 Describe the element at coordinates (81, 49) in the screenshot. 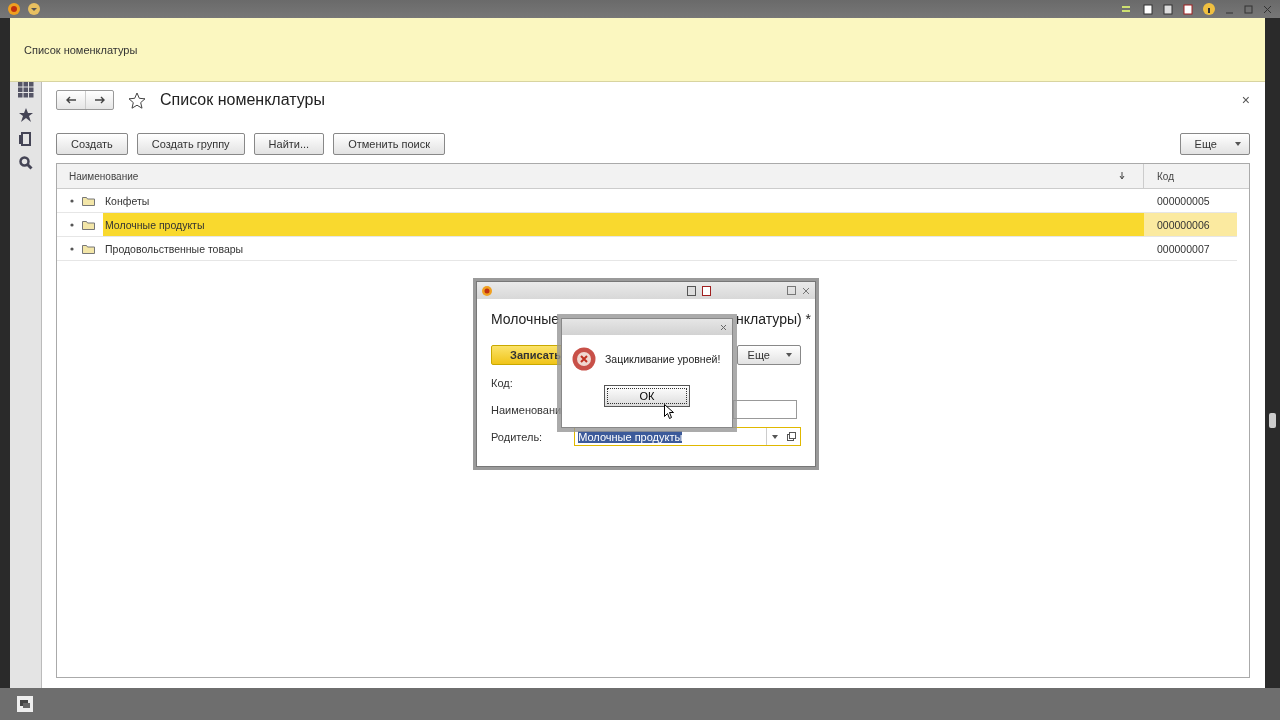

I see `section-title: Список номенклатуры` at that location.